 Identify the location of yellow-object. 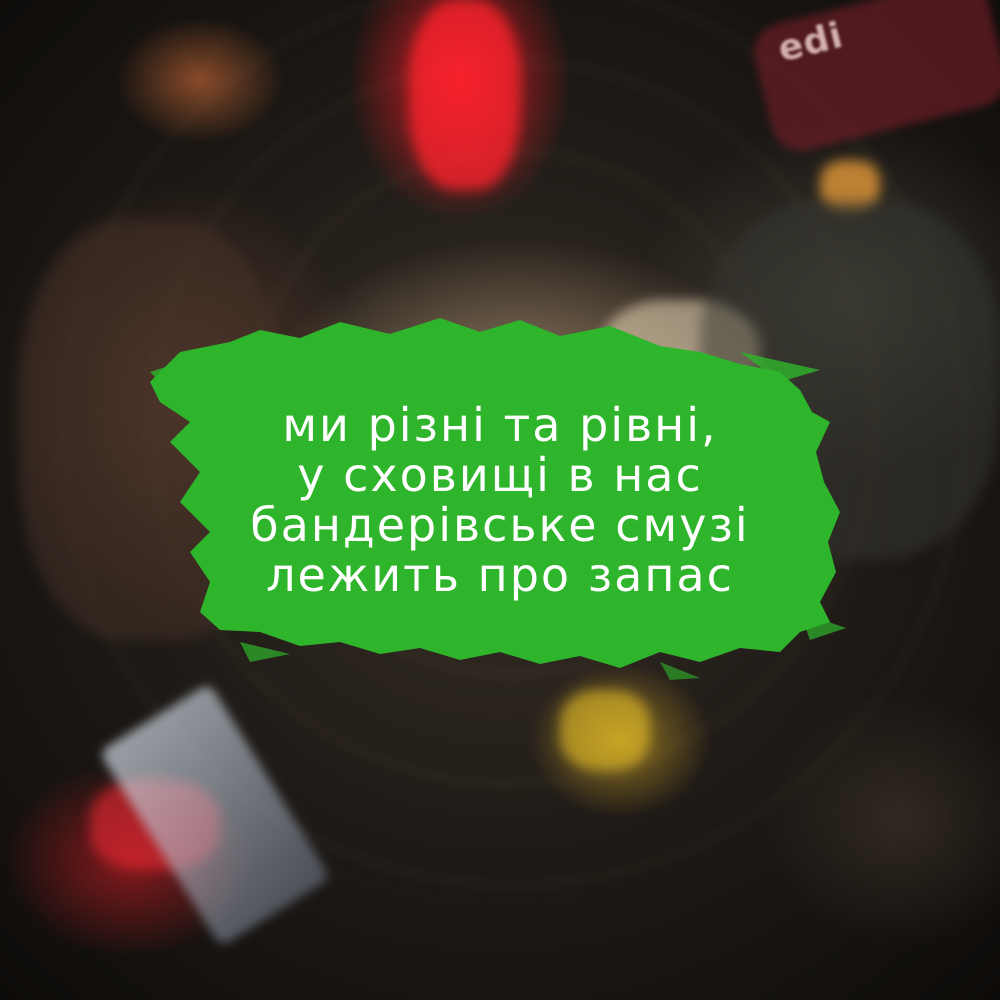
(605, 730).